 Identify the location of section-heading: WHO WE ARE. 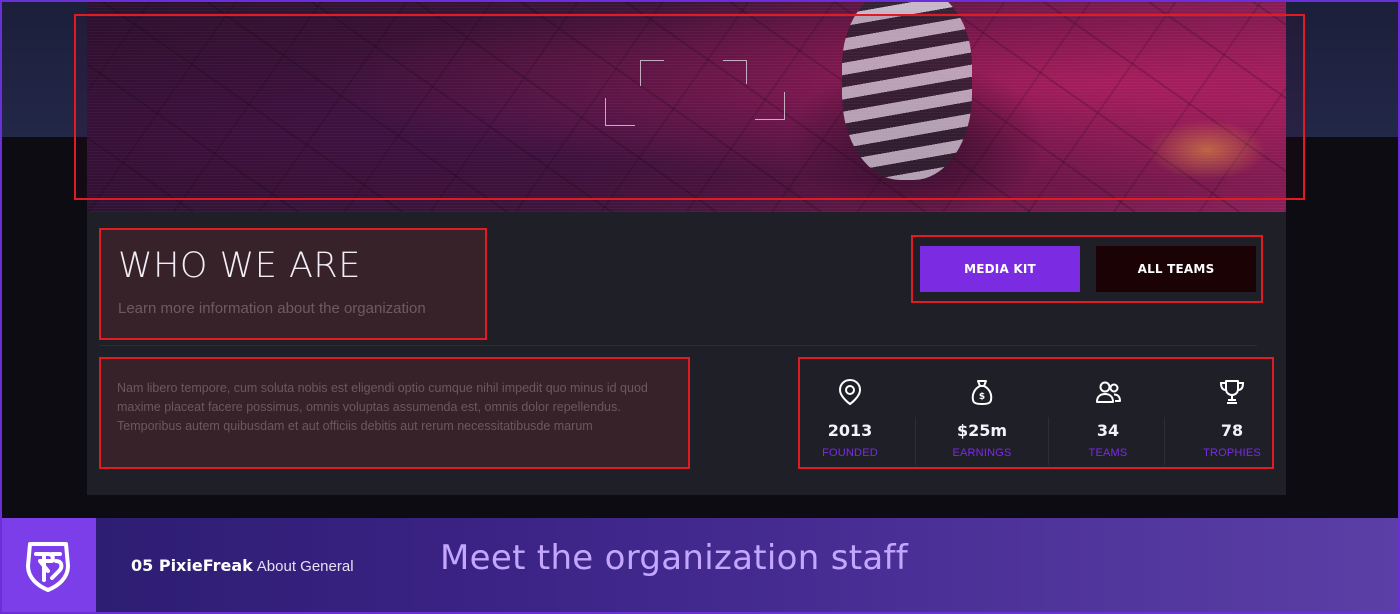
(239, 266).